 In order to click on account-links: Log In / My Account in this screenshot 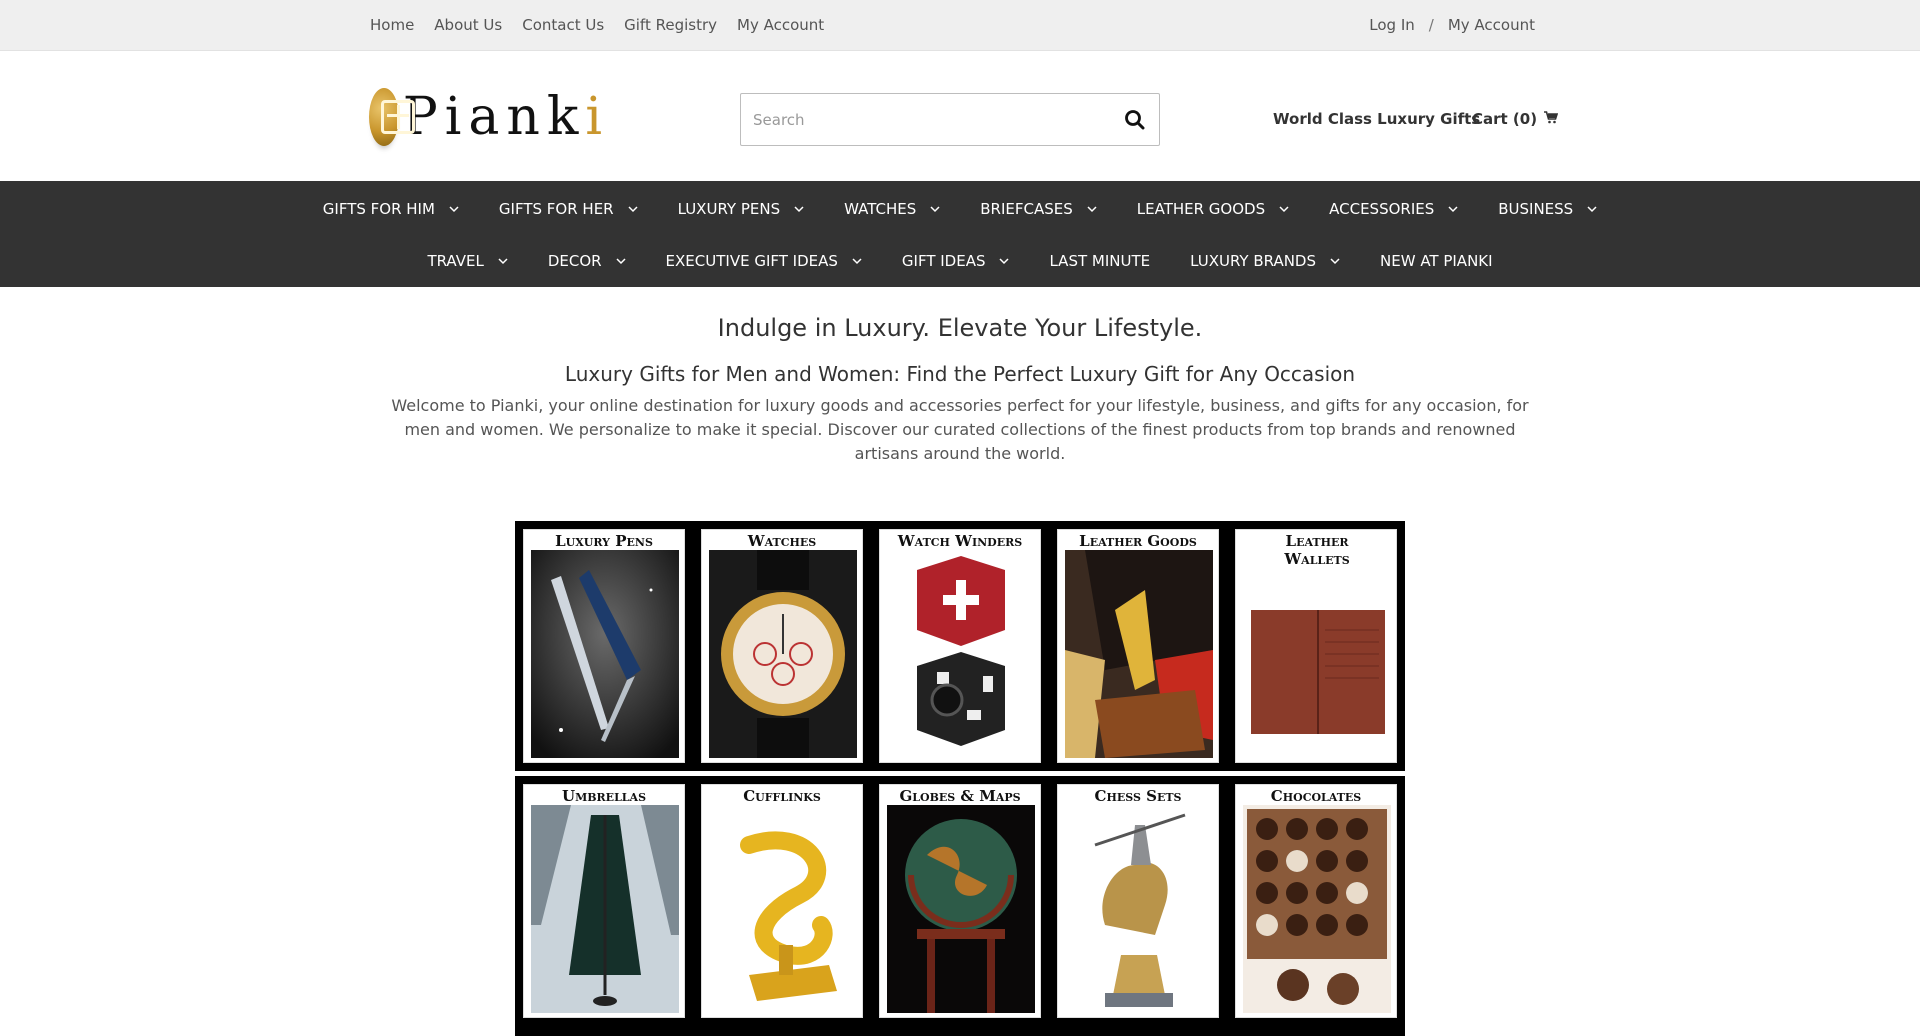, I will do `click(1452, 25)`.